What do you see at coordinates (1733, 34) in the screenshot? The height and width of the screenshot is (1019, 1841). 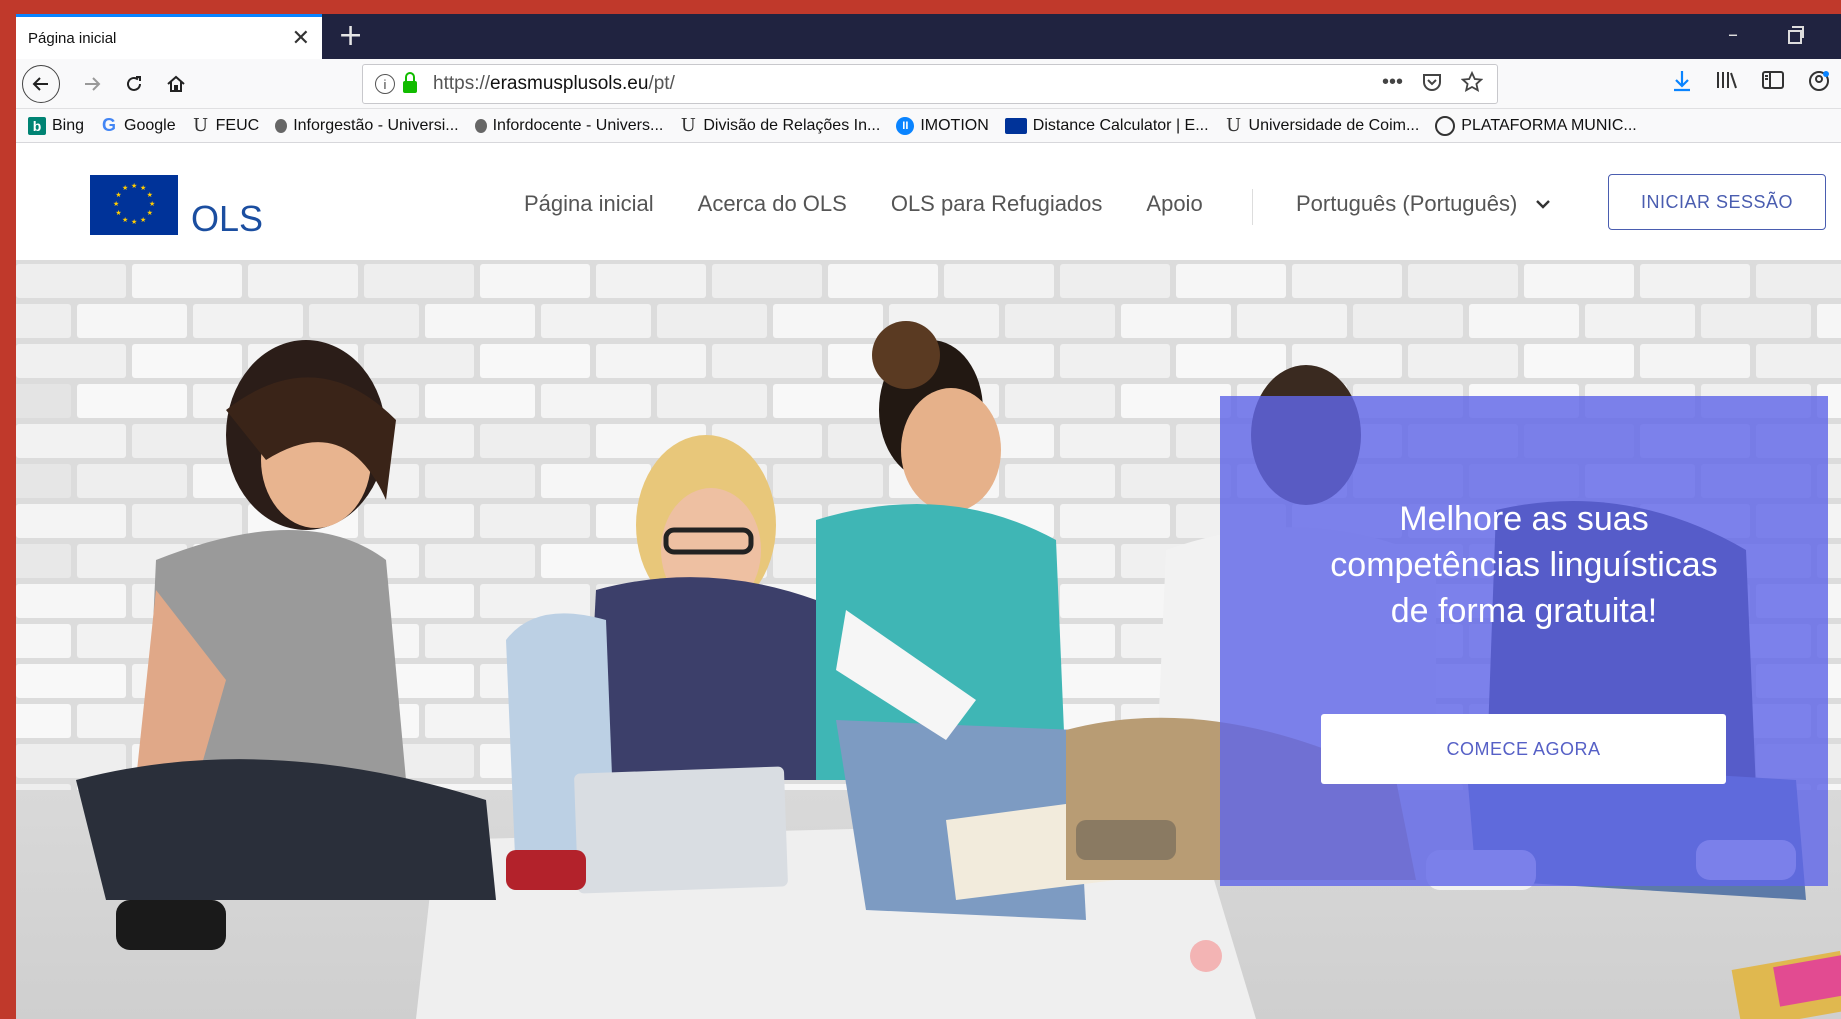 I see `minimize-icon: –` at bounding box center [1733, 34].